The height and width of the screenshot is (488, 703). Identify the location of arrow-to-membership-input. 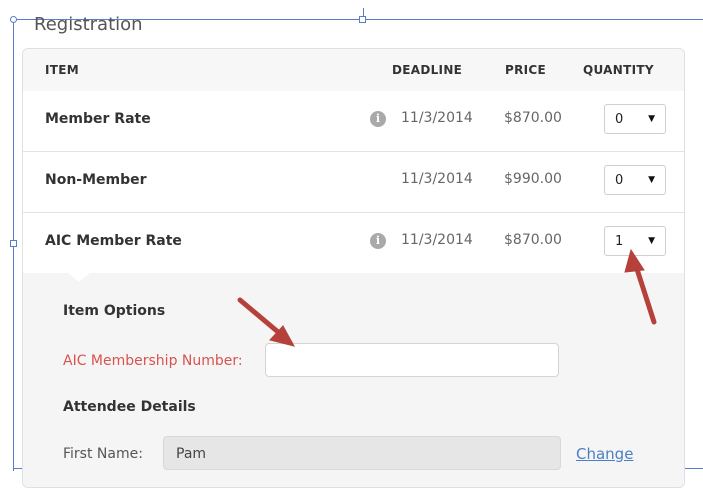
(266, 322).